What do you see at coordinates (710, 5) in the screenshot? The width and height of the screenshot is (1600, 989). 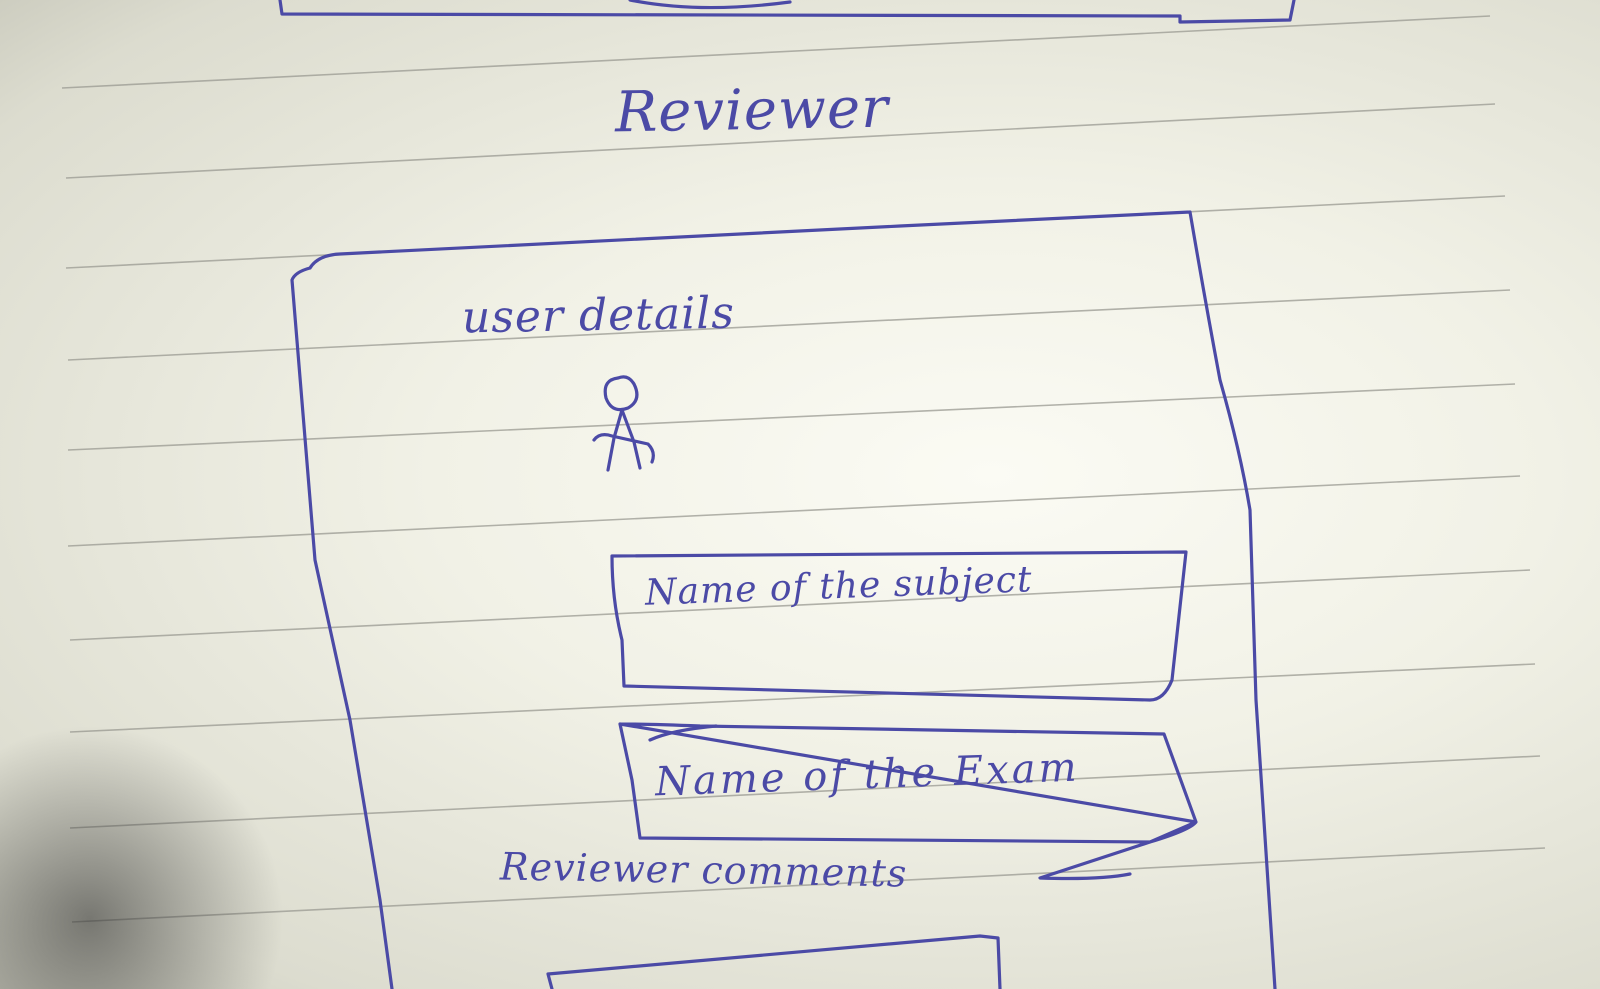 I see `top-box-inner-curve` at bounding box center [710, 5].